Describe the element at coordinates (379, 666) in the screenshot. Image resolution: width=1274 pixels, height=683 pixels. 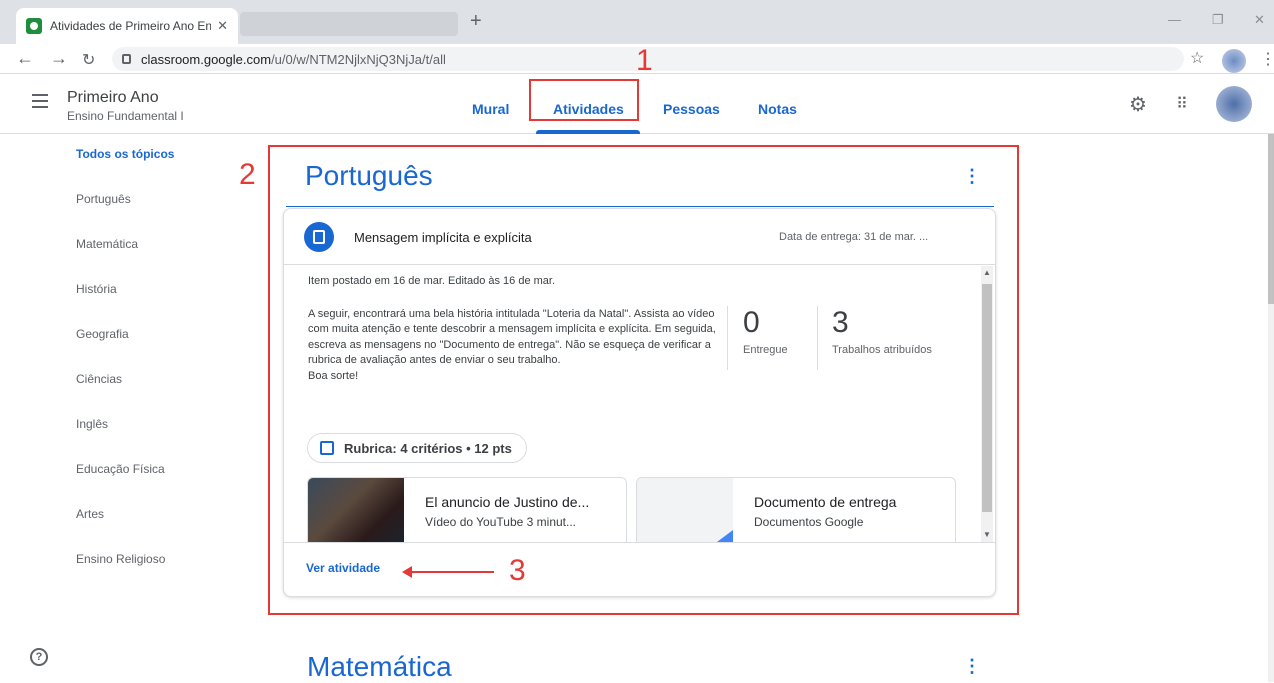
I see `next-topic-title: Matemática` at that location.